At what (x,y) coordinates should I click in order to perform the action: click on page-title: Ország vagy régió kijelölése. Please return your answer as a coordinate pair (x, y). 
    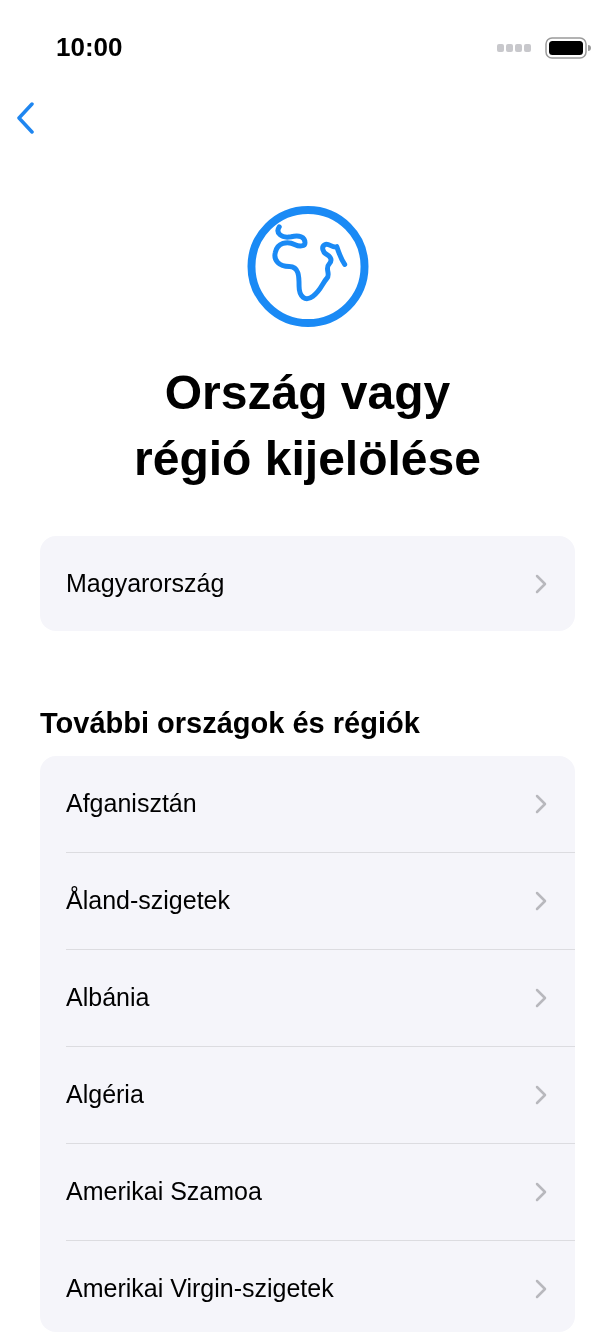
    Looking at the image, I should click on (307, 425).